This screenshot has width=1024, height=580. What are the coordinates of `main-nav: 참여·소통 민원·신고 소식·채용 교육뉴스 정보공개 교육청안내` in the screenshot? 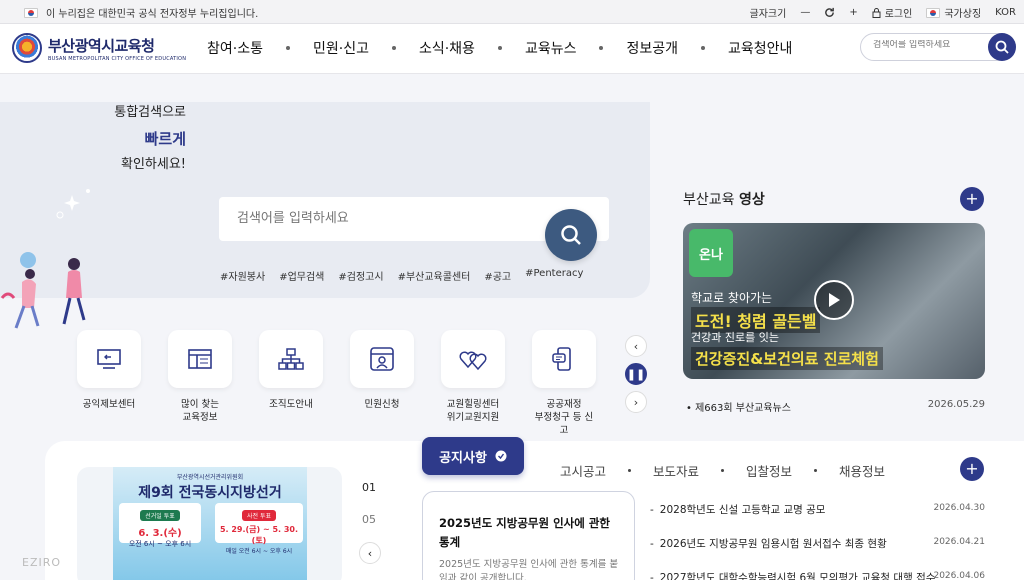 It's located at (499, 48).